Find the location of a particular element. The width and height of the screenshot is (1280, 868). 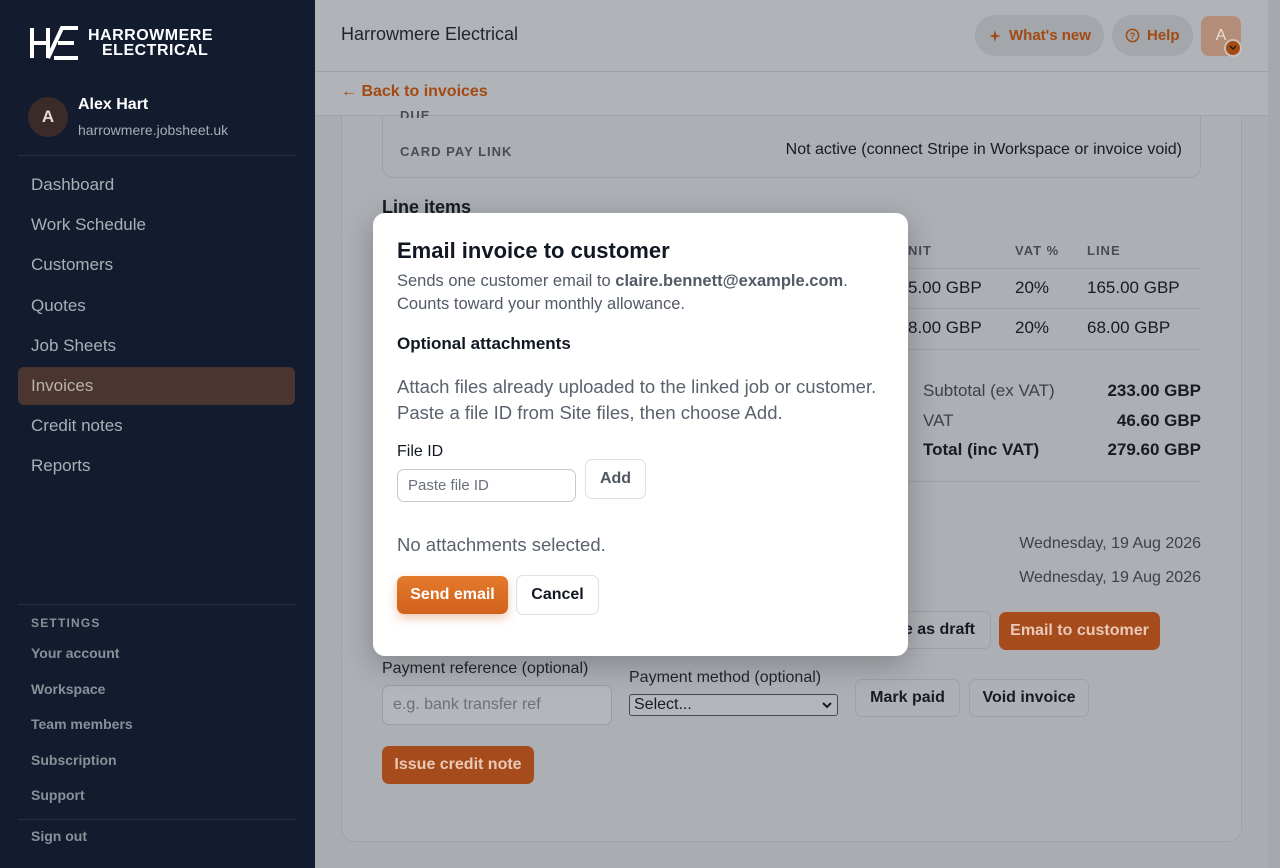

nav-item-work-schedule: Work Schedule is located at coordinates (156, 225).